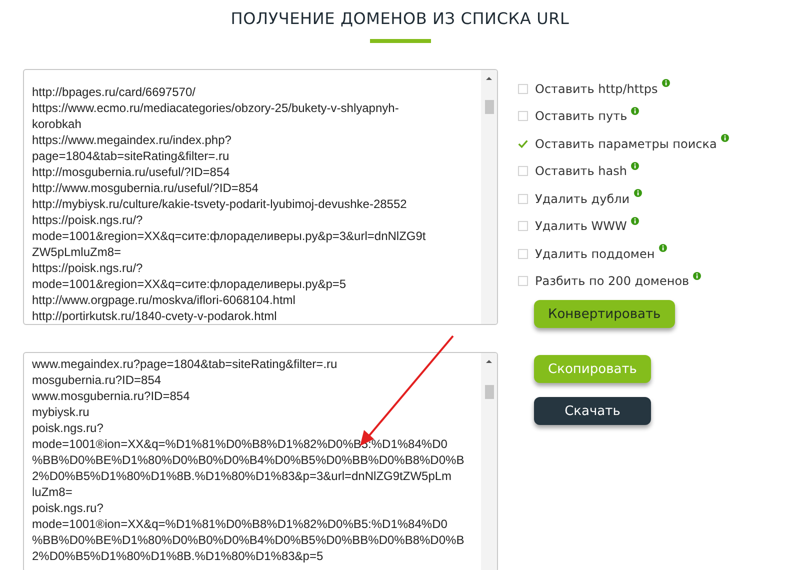 This screenshot has width=800, height=570. I want to click on option-label: Разбить по 200 доменов, so click(612, 281).